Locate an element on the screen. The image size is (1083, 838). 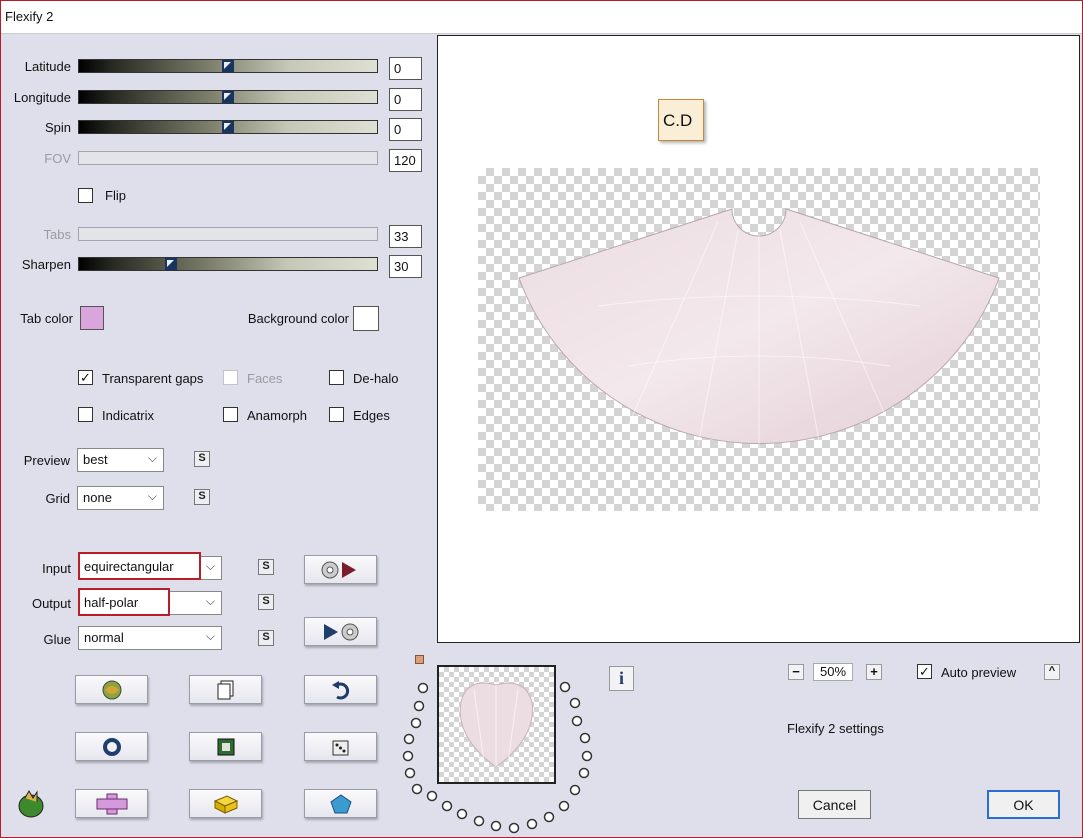
latitude-value: 0 is located at coordinates (405, 68).